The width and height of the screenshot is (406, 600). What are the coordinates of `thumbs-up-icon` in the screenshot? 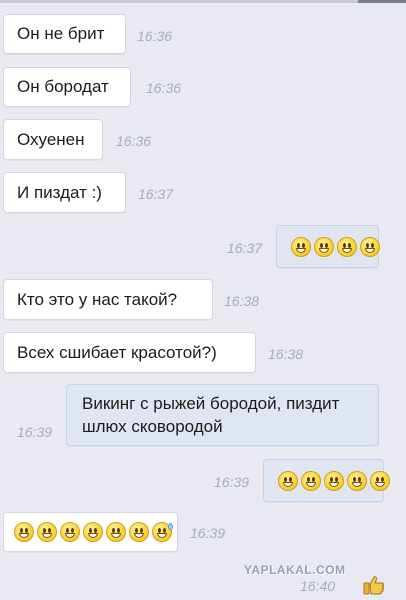 It's located at (374, 585).